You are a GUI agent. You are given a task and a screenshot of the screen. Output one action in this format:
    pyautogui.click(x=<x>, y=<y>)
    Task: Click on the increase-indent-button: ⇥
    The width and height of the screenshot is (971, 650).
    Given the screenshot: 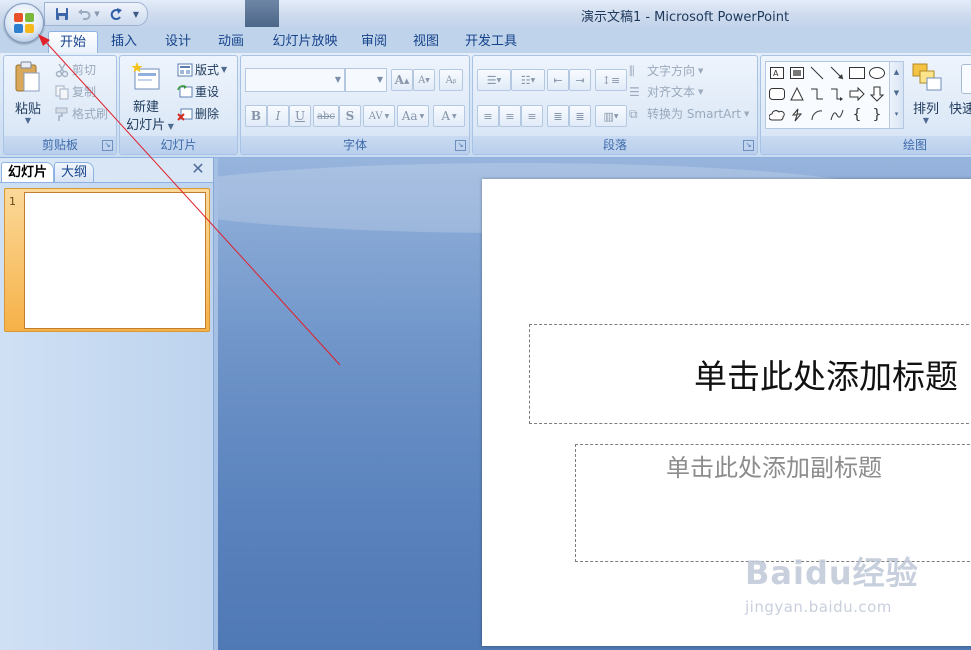 What is the action you would take?
    pyautogui.click(x=580, y=80)
    